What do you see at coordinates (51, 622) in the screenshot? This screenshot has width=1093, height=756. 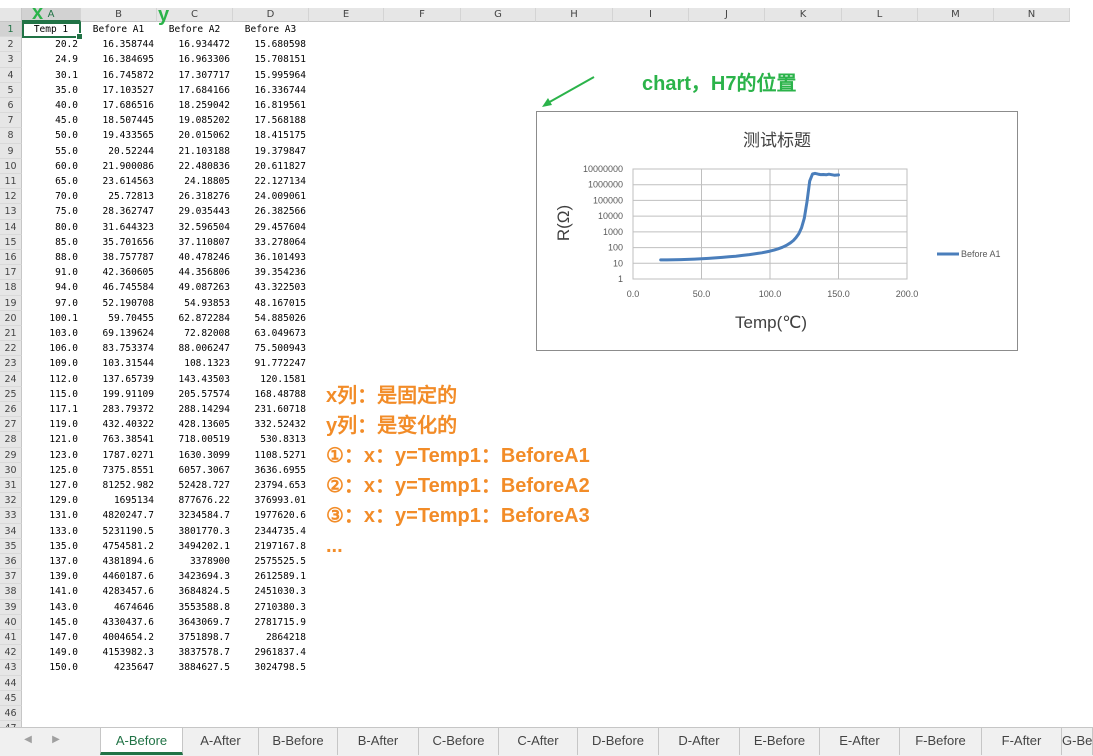 I see `data-cell: 145.0` at bounding box center [51, 622].